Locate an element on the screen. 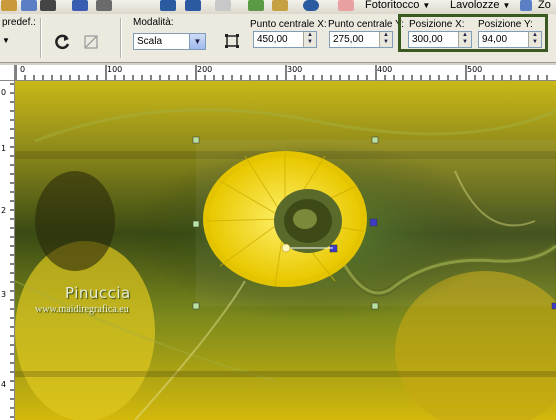  mode-select: Scala ▼ is located at coordinates (169, 41).